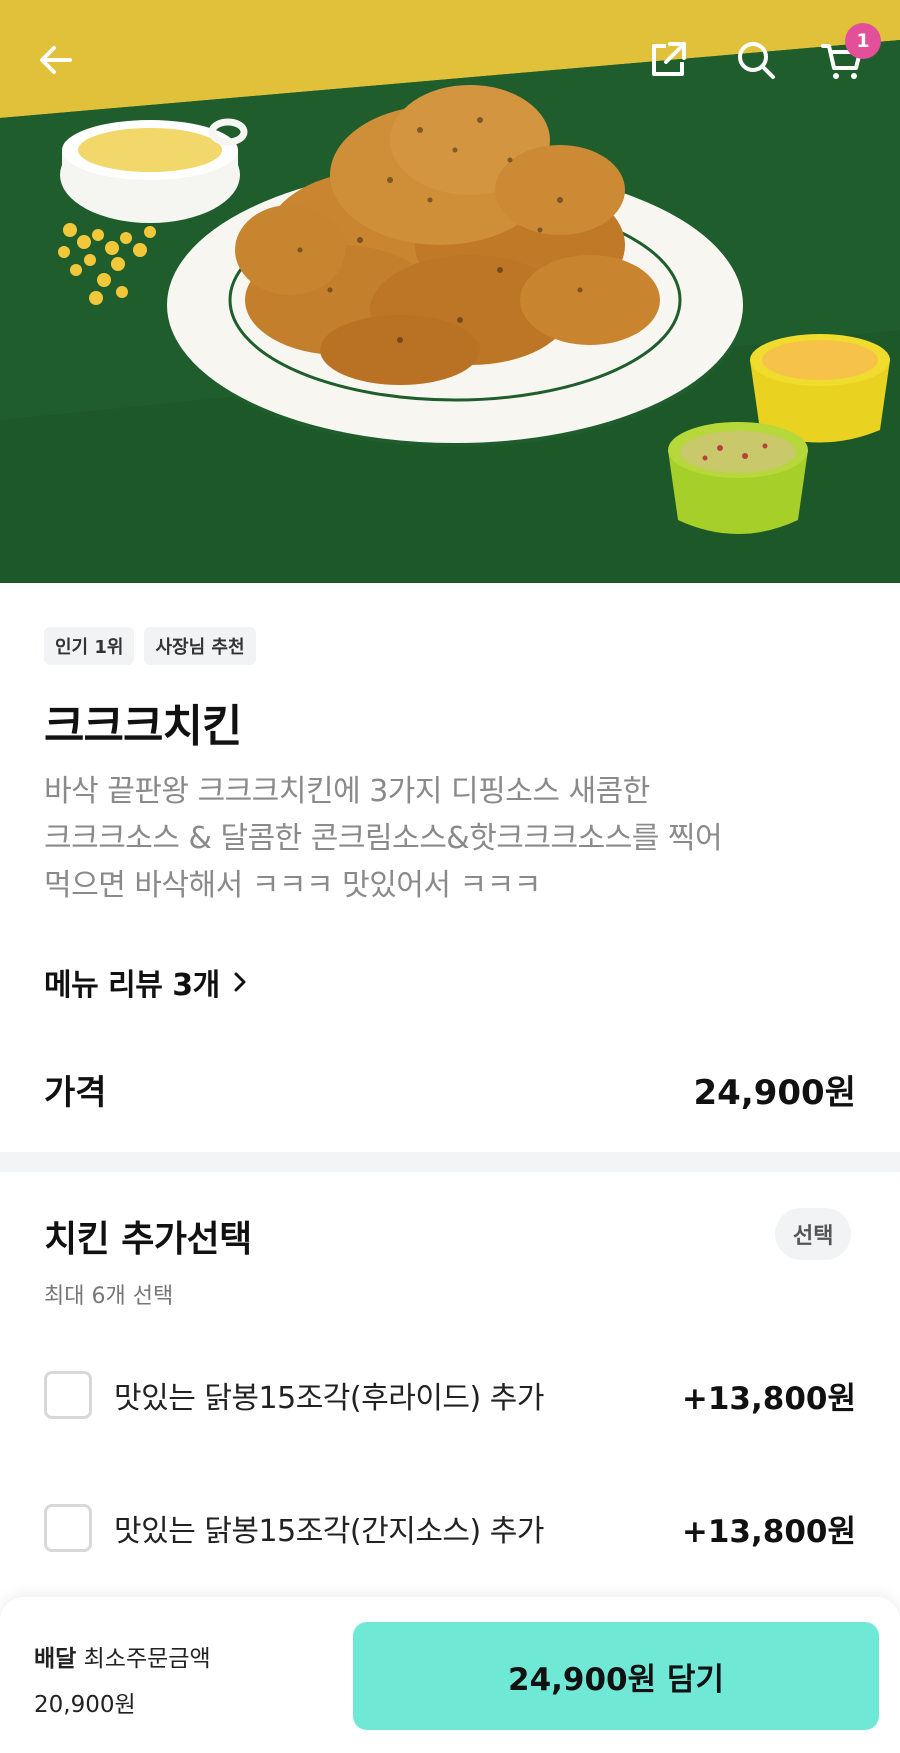  I want to click on delivery-info: 배달 최소주문금액 20,900원, so click(122, 1679).